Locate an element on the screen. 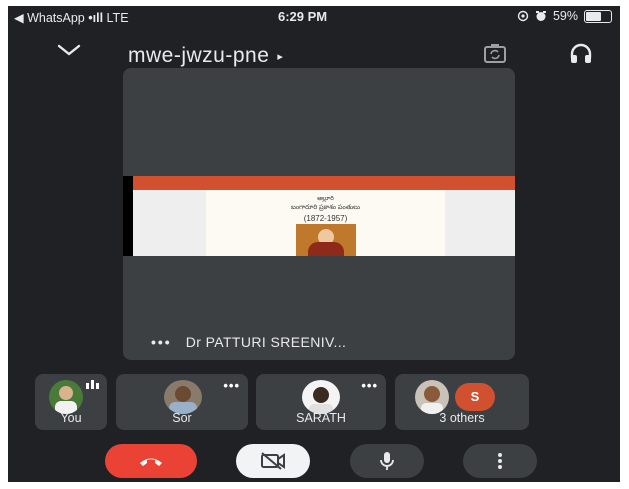 The width and height of the screenshot is (629, 489). microphone-button is located at coordinates (387, 461).